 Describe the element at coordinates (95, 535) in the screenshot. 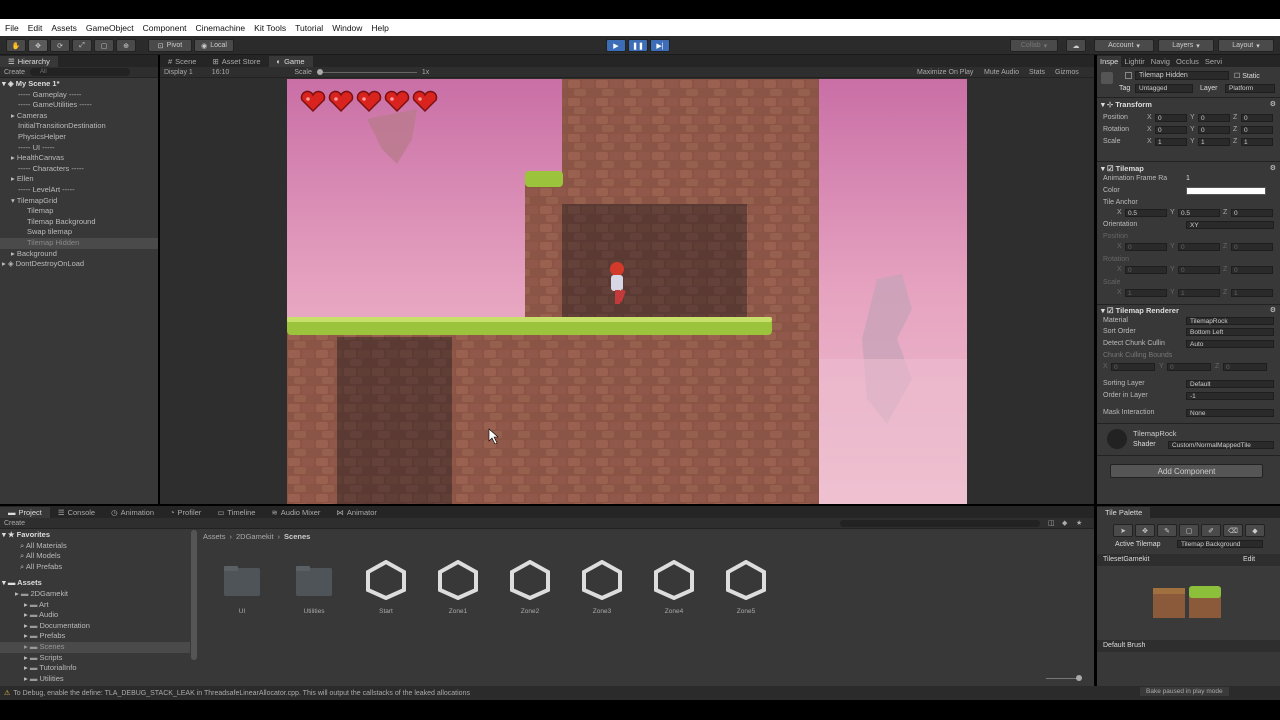

I see `favorites-root: ▾ ★ Favorites` at that location.